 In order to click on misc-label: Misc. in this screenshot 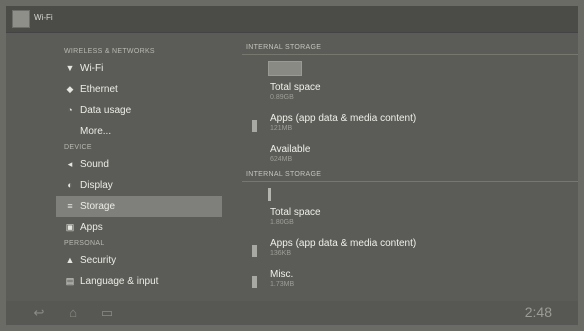, I will do `click(282, 274)`.